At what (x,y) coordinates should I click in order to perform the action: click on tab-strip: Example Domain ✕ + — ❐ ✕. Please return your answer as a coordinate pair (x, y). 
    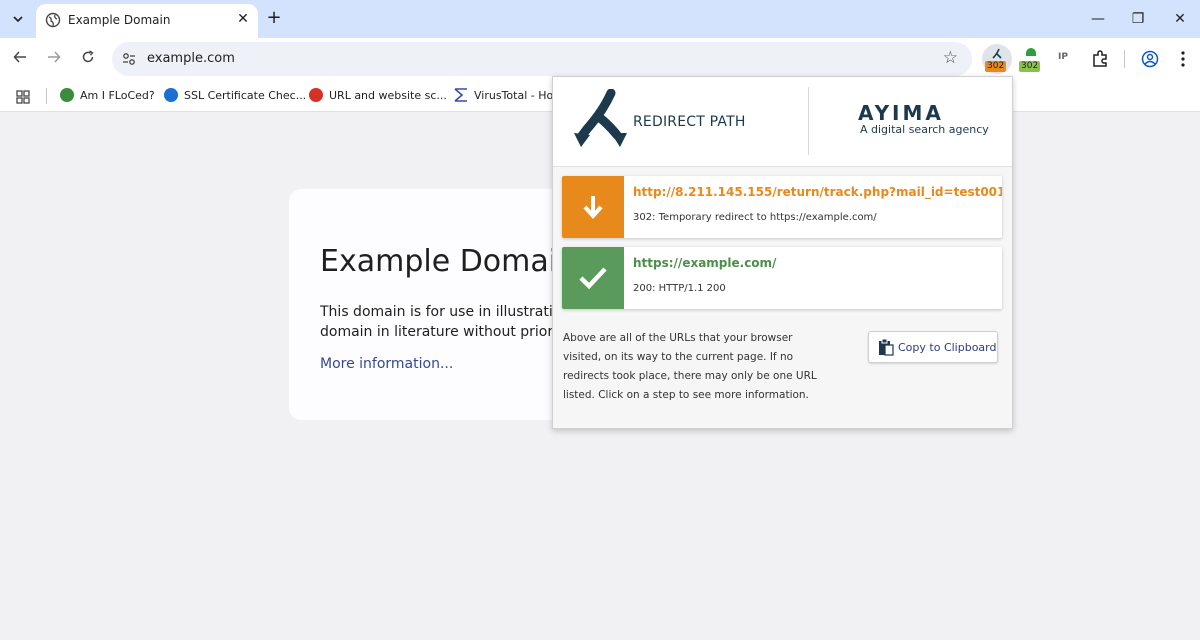
    Looking at the image, I should click on (600, 19).